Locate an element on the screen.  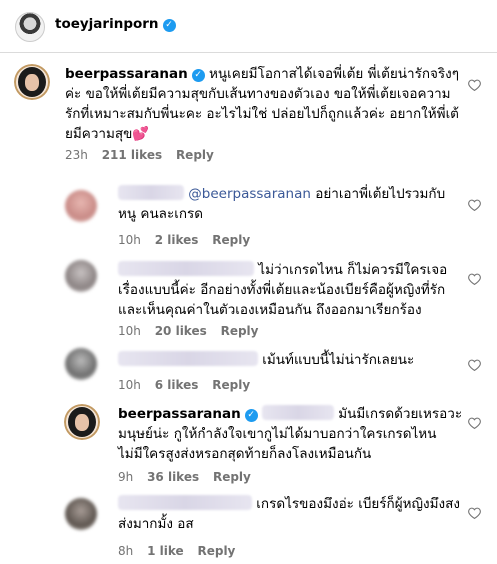
comment-meta: 23h 211 likes Reply is located at coordinates (144, 155).